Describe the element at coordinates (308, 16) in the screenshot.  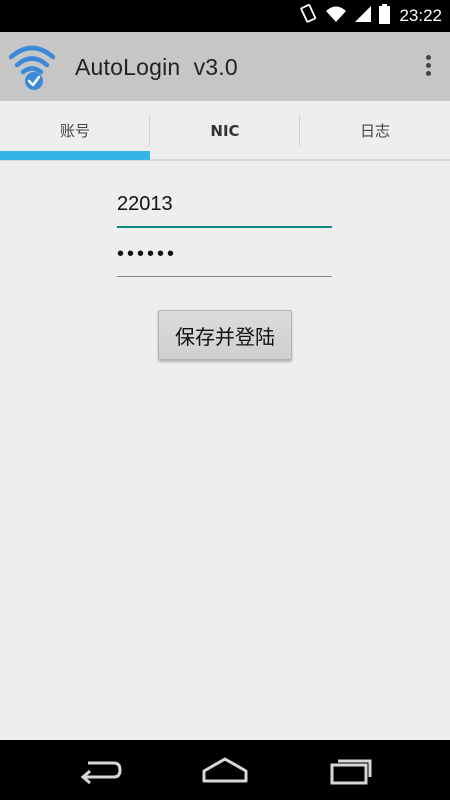
I see `rotate-icon` at that location.